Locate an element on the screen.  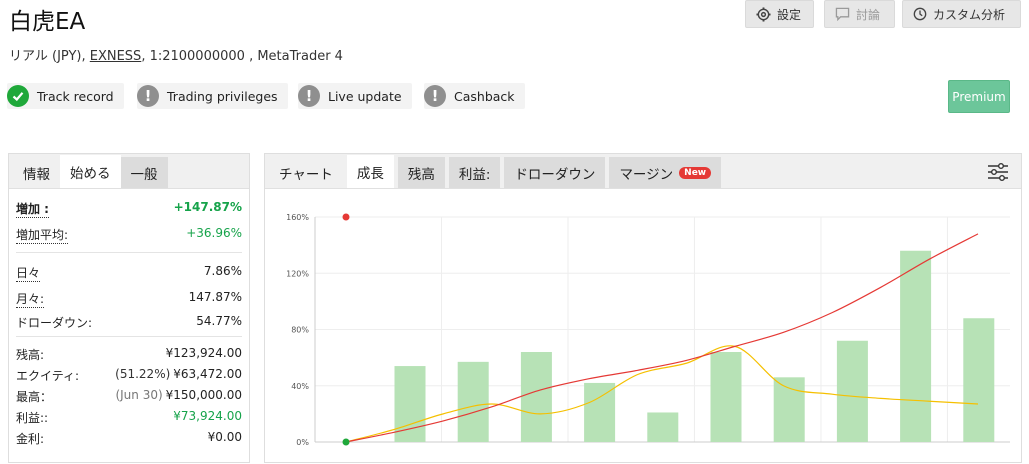
badge-track-record: Track record is located at coordinates (65, 96).